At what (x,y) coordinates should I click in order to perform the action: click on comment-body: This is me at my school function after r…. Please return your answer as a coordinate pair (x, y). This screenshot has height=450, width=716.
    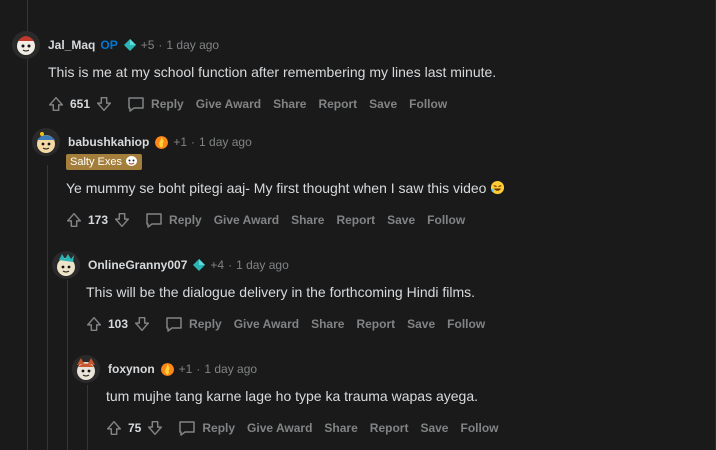
    Looking at the image, I should click on (375, 72).